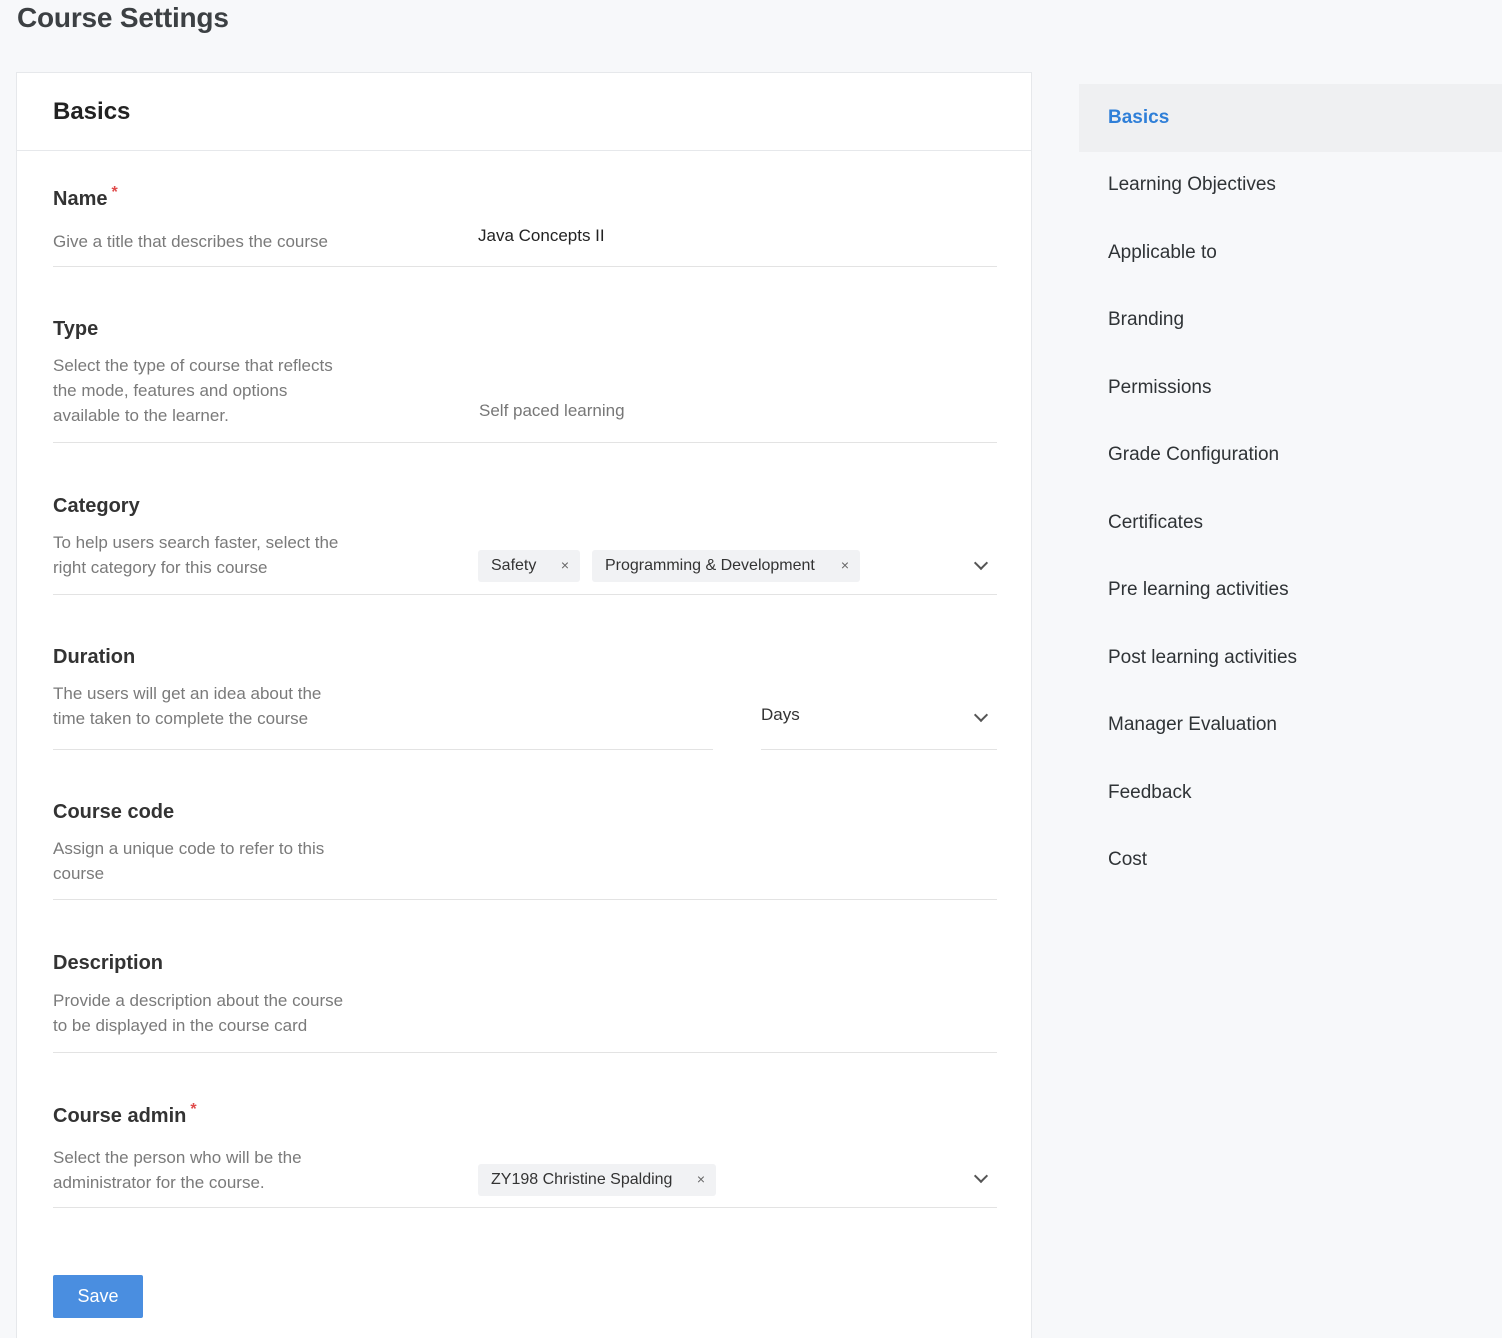  Describe the element at coordinates (525, 1207) in the screenshot. I see `course-admin-underline` at that location.